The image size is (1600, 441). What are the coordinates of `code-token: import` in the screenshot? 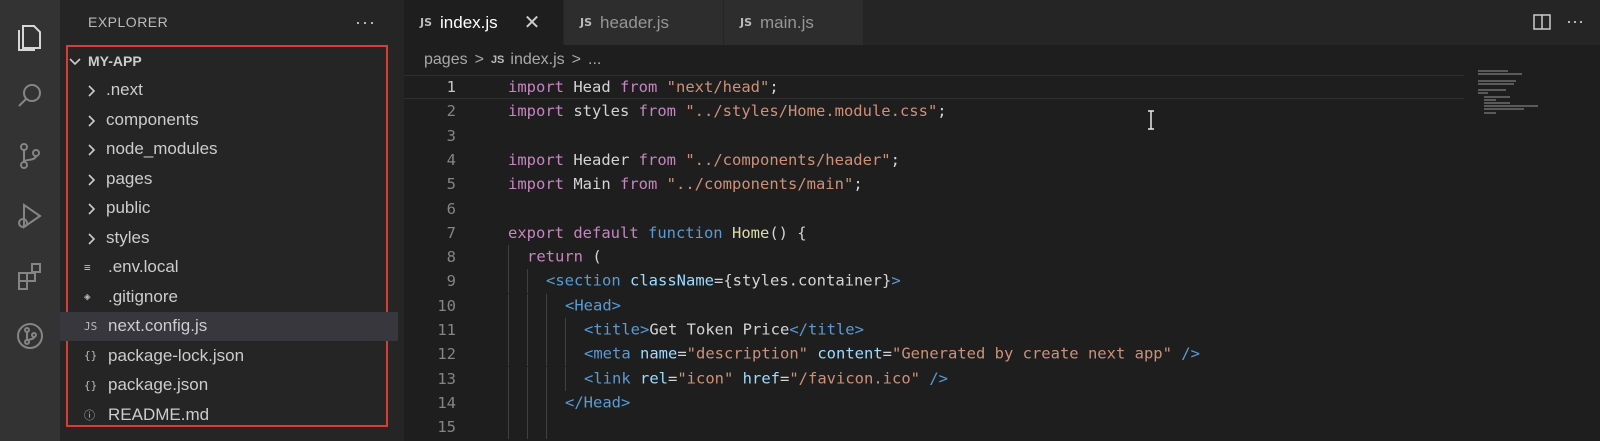 It's located at (541, 184).